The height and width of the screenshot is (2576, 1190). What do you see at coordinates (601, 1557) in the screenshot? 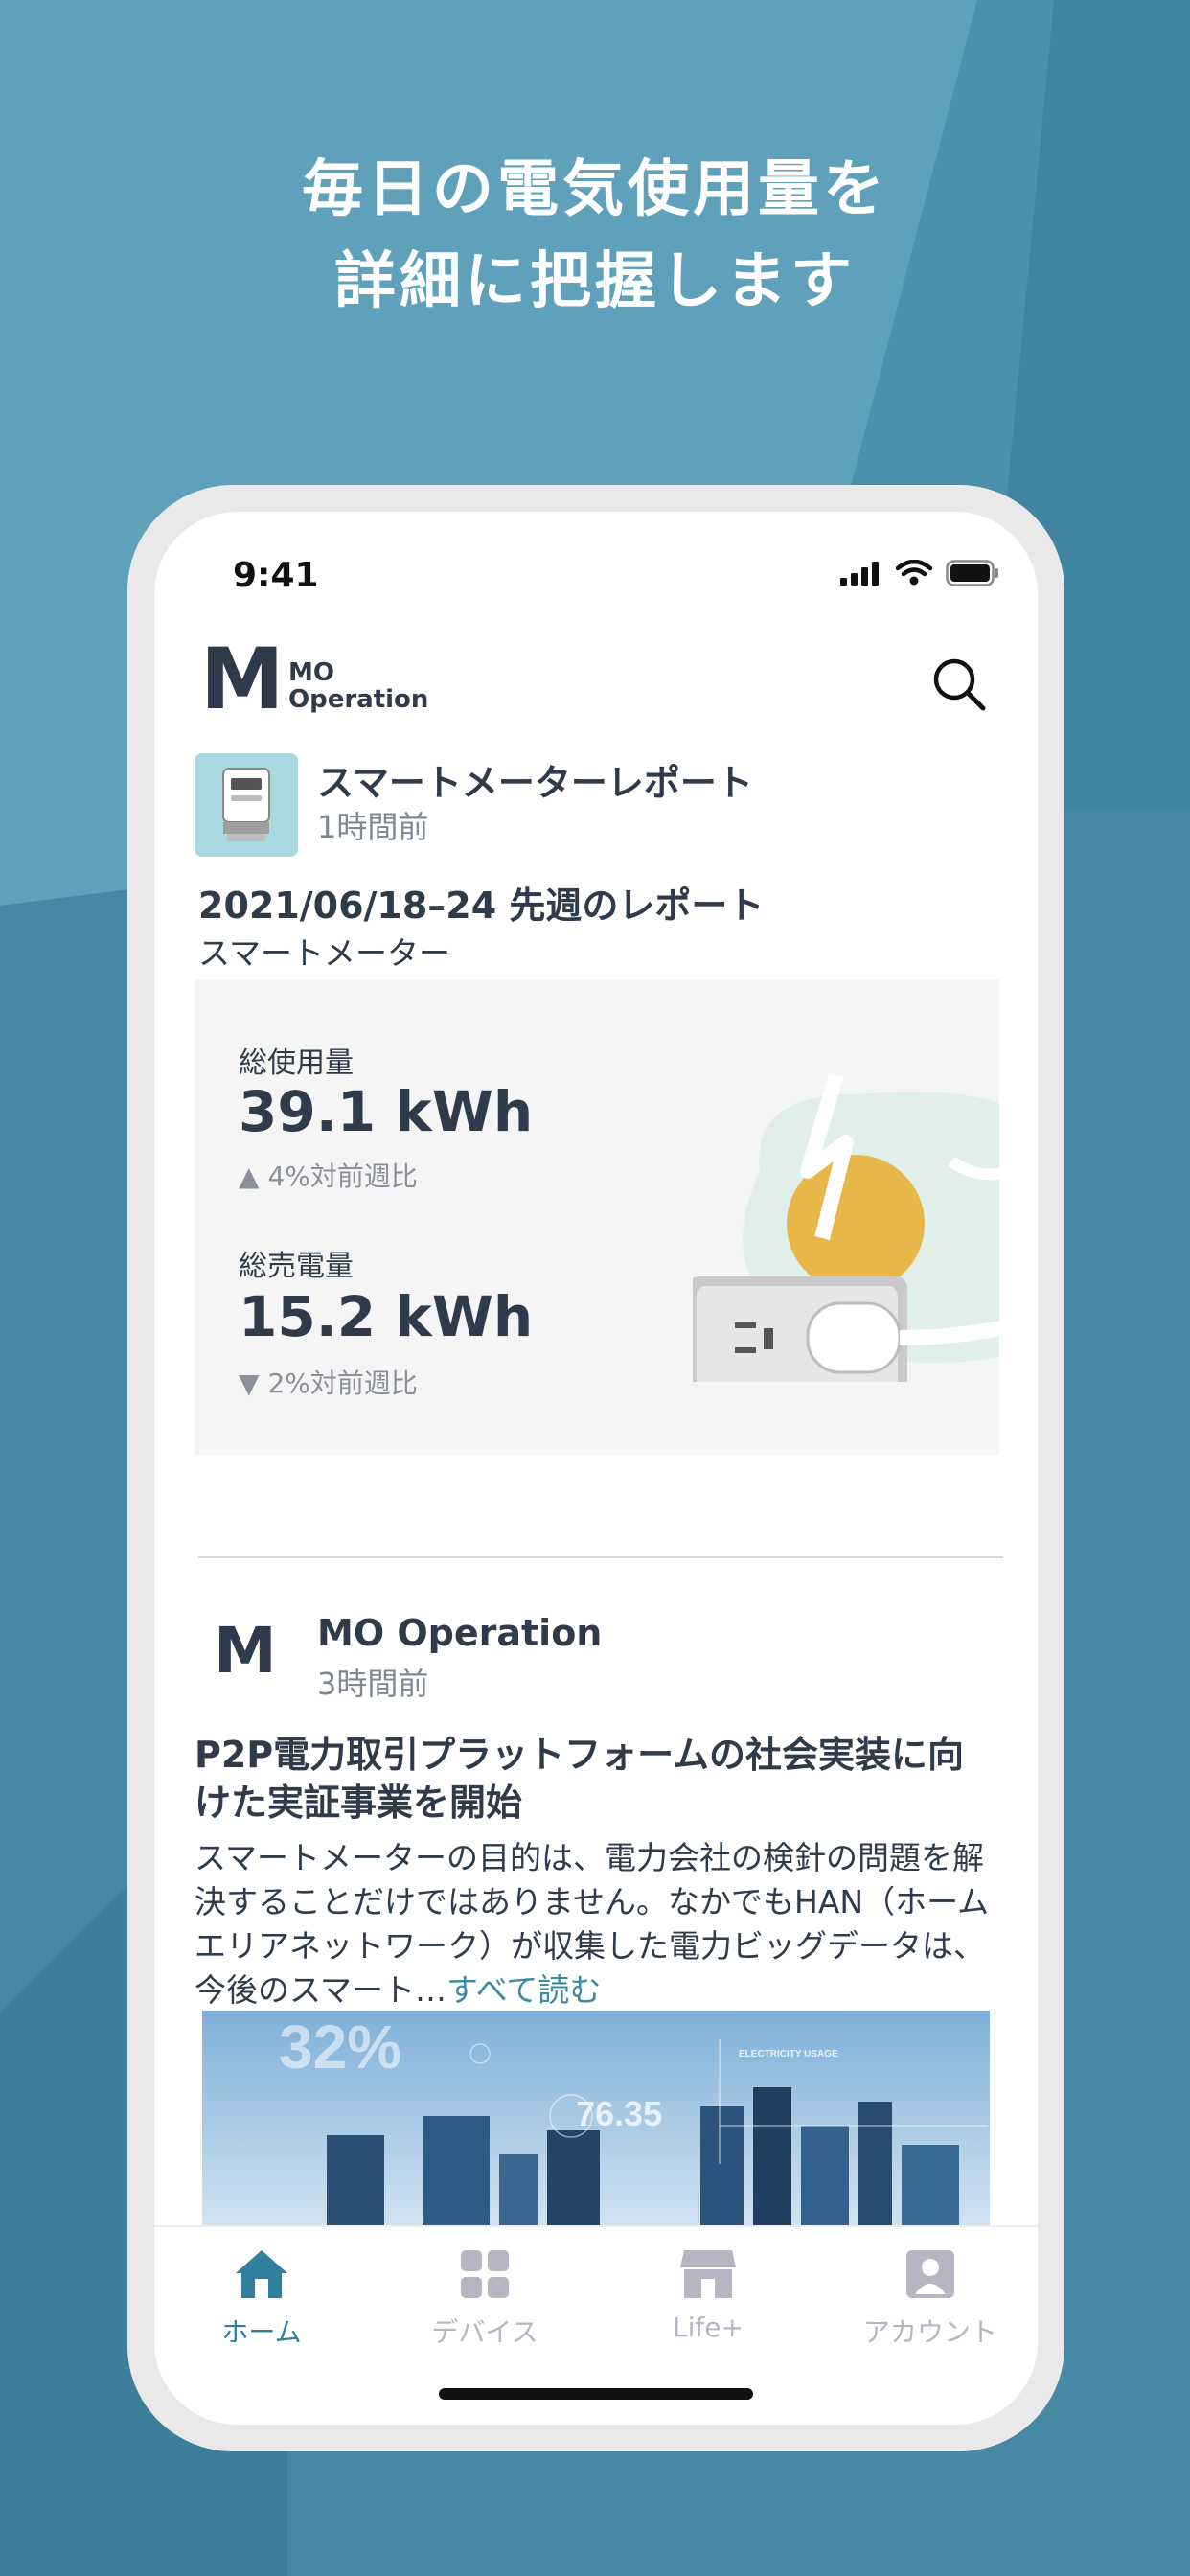
I see `post-divider` at bounding box center [601, 1557].